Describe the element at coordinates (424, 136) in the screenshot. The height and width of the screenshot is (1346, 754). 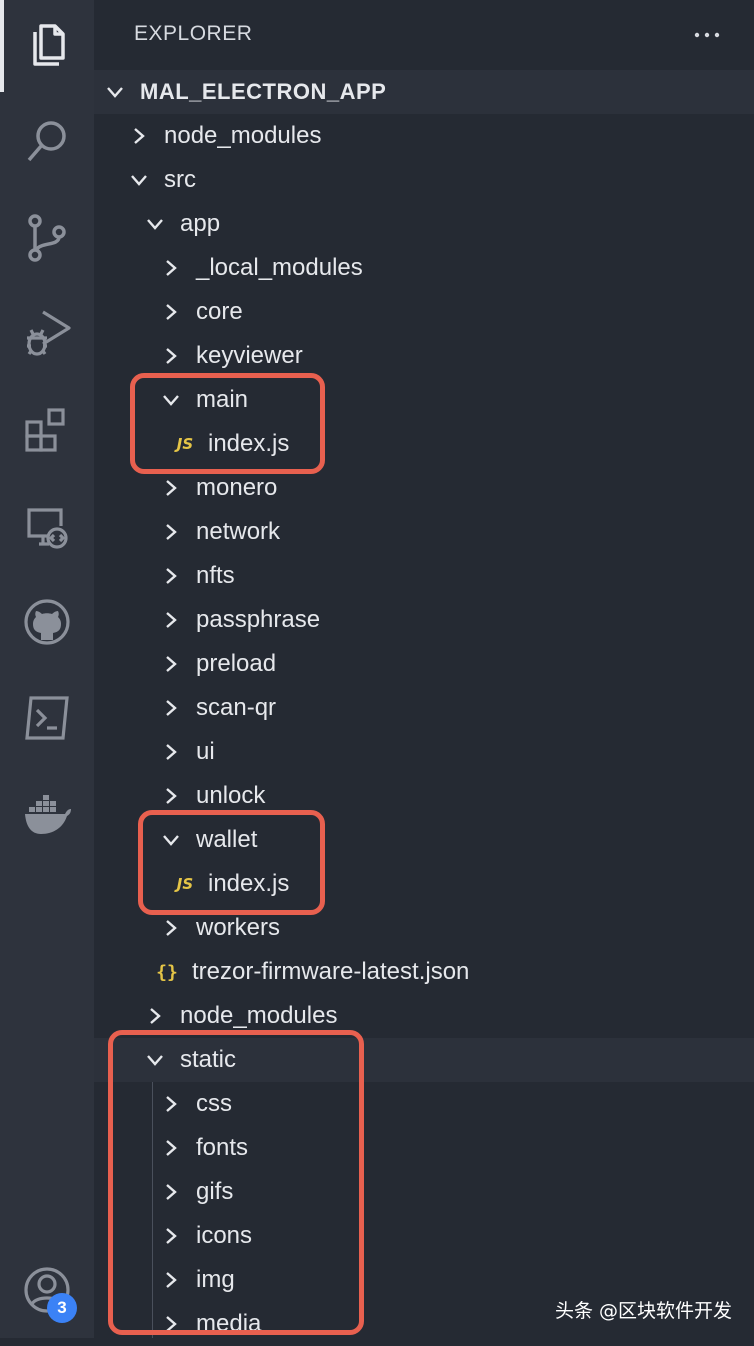
I see `tree-item-node-modules: node_modules` at that location.